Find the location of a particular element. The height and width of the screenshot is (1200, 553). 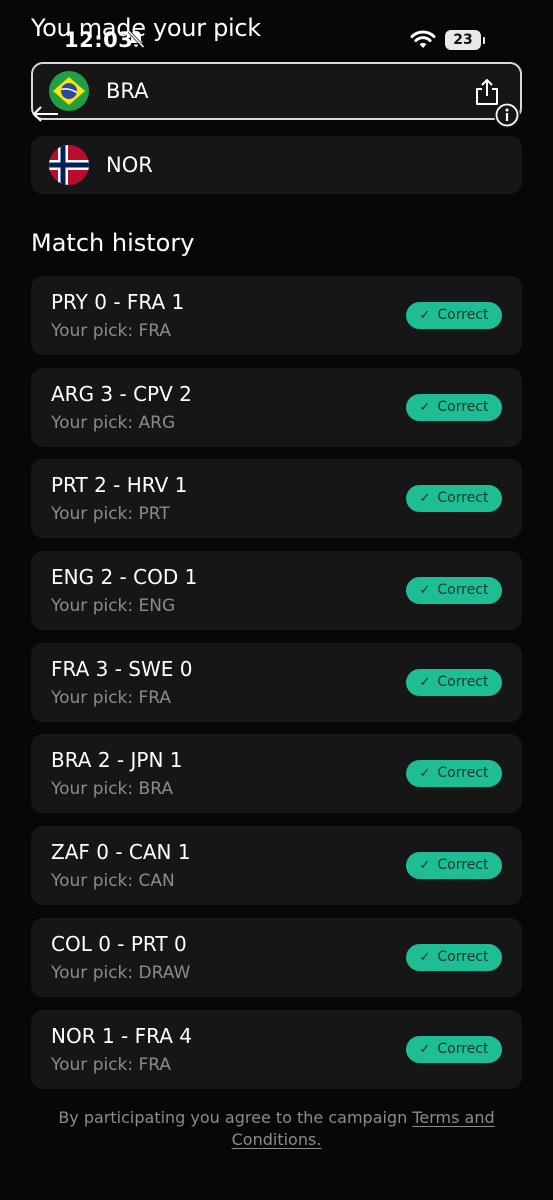

match-score: ZAF 0 - CAN 1 is located at coordinates (121, 852).